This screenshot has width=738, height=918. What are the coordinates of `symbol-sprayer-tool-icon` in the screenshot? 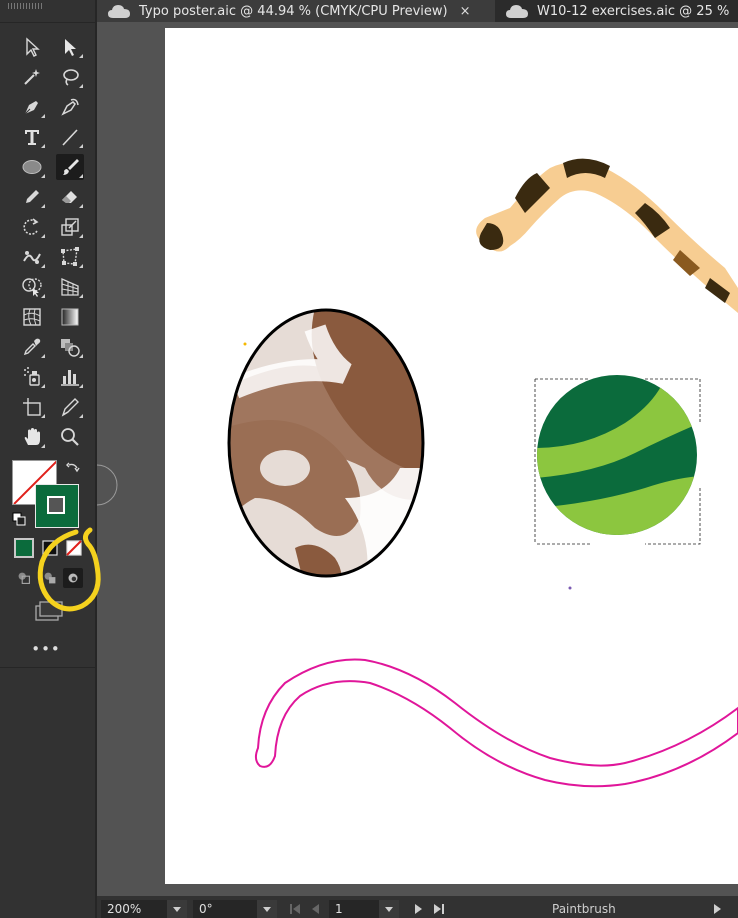 It's located at (32, 377).